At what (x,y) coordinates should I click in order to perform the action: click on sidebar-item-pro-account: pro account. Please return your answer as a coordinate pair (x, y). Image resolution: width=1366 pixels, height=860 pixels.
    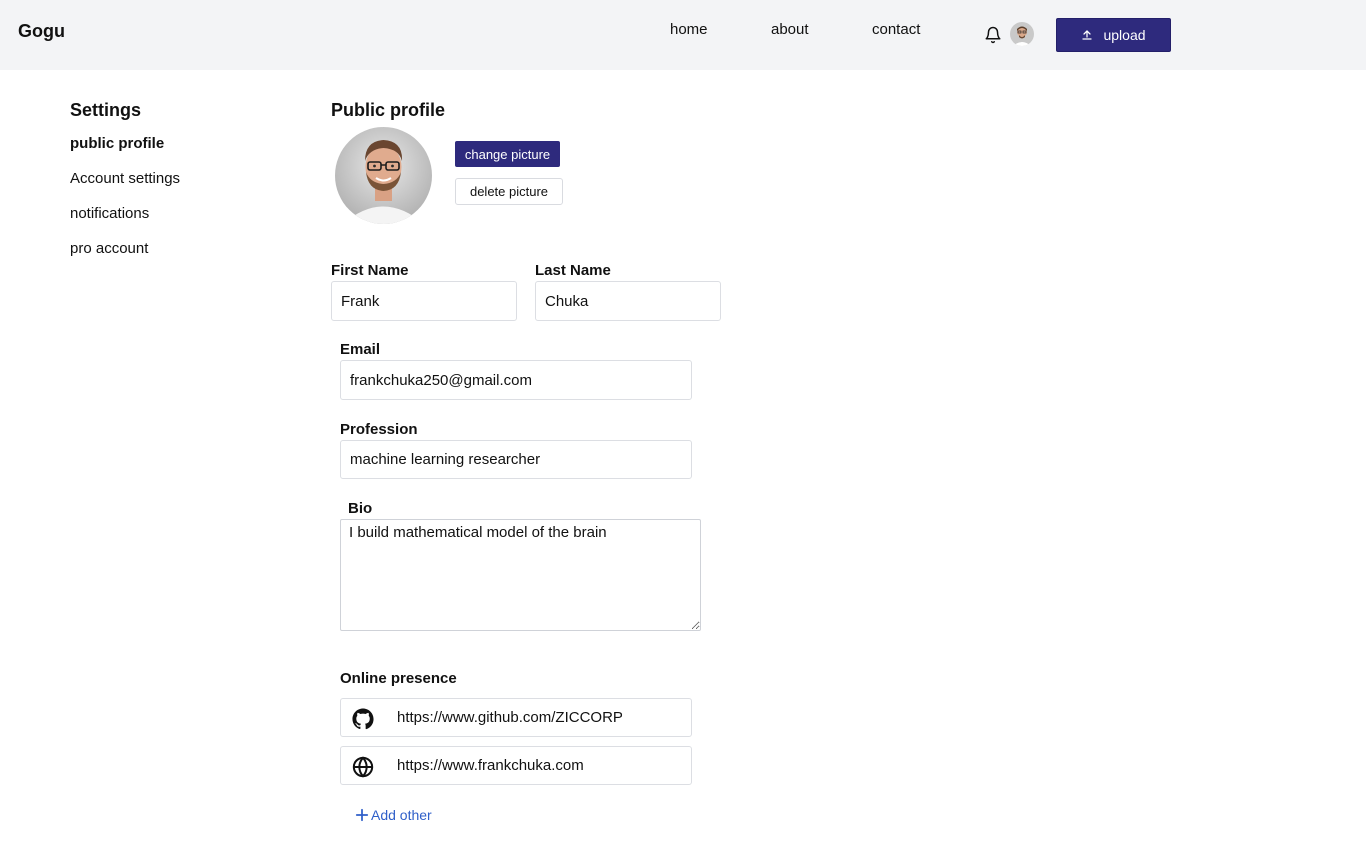
    Looking at the image, I should click on (109, 248).